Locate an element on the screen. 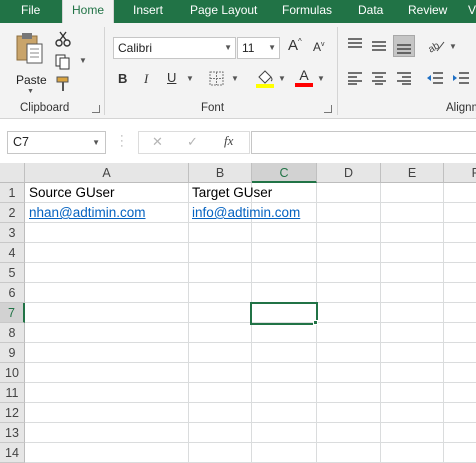  cell-a2: nhan@adtimin.com is located at coordinates (86, 213).